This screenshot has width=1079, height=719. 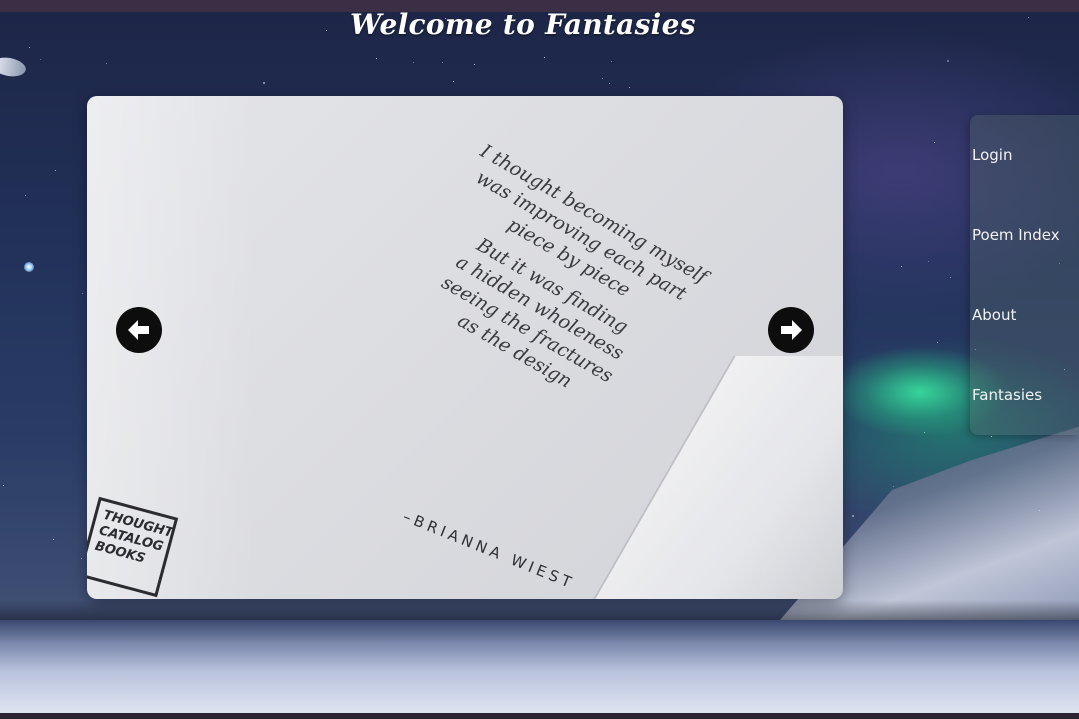 I want to click on arrow-left-circle-icon, so click(x=138, y=330).